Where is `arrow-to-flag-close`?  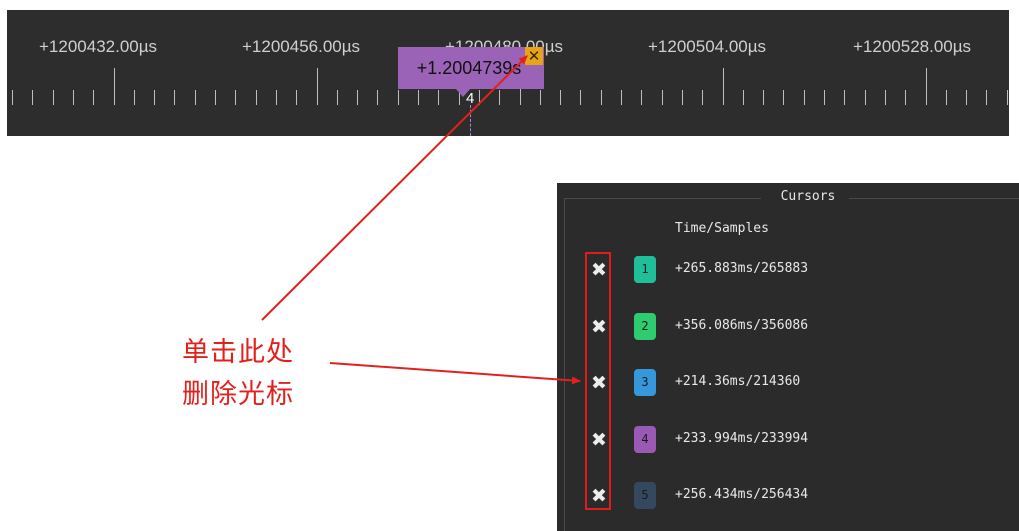 arrow-to-flag-close is located at coordinates (394, 188).